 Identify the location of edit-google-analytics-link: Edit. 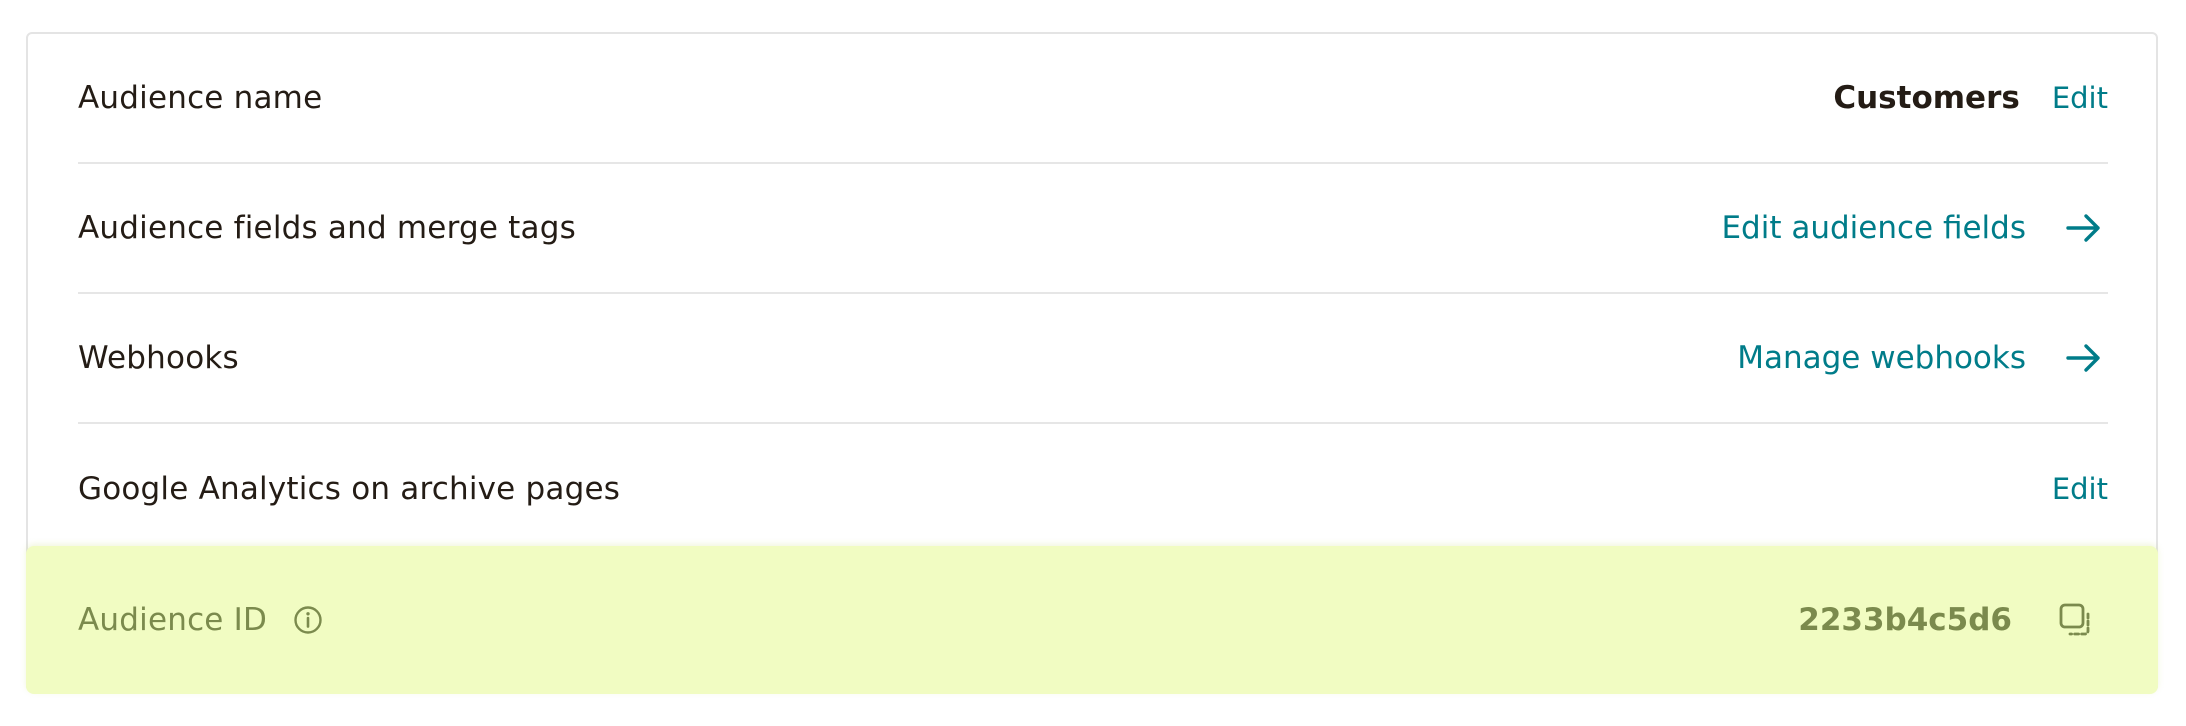
(2080, 489).